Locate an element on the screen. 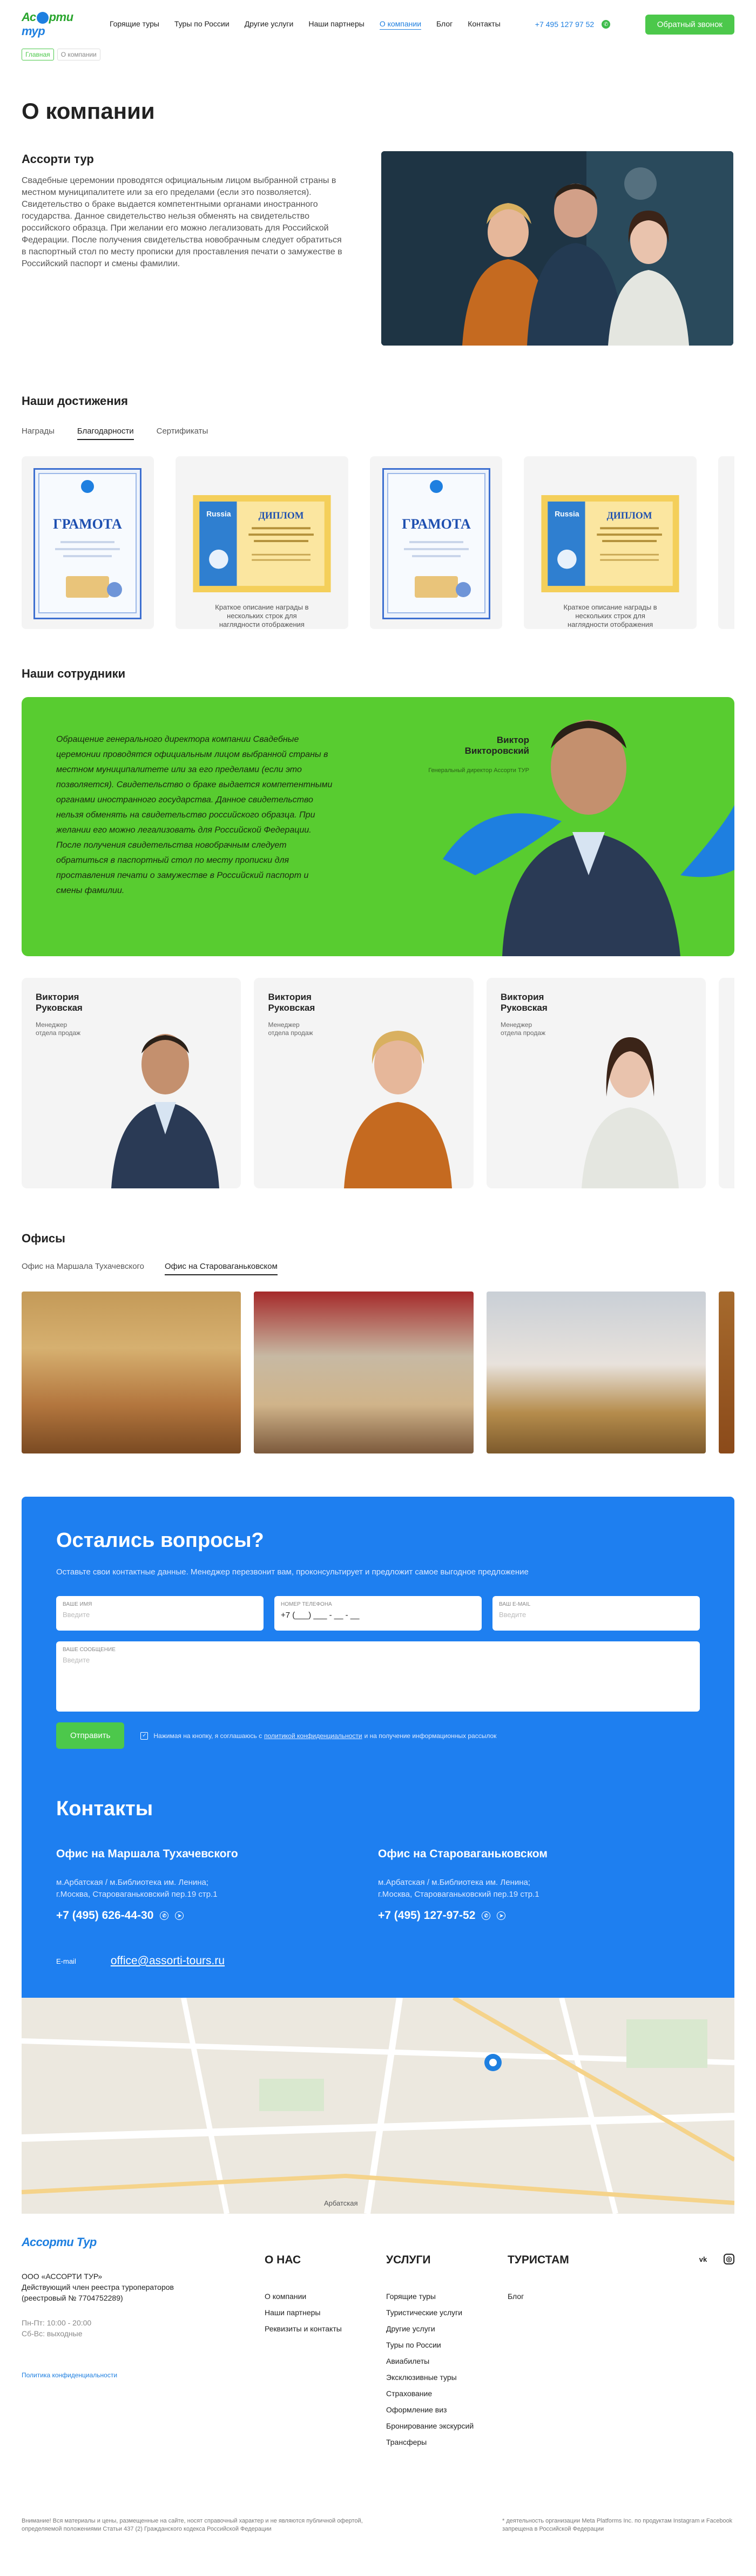 The height and width of the screenshot is (2576, 756). footer-link: Туры по России is located at coordinates (447, 2345).